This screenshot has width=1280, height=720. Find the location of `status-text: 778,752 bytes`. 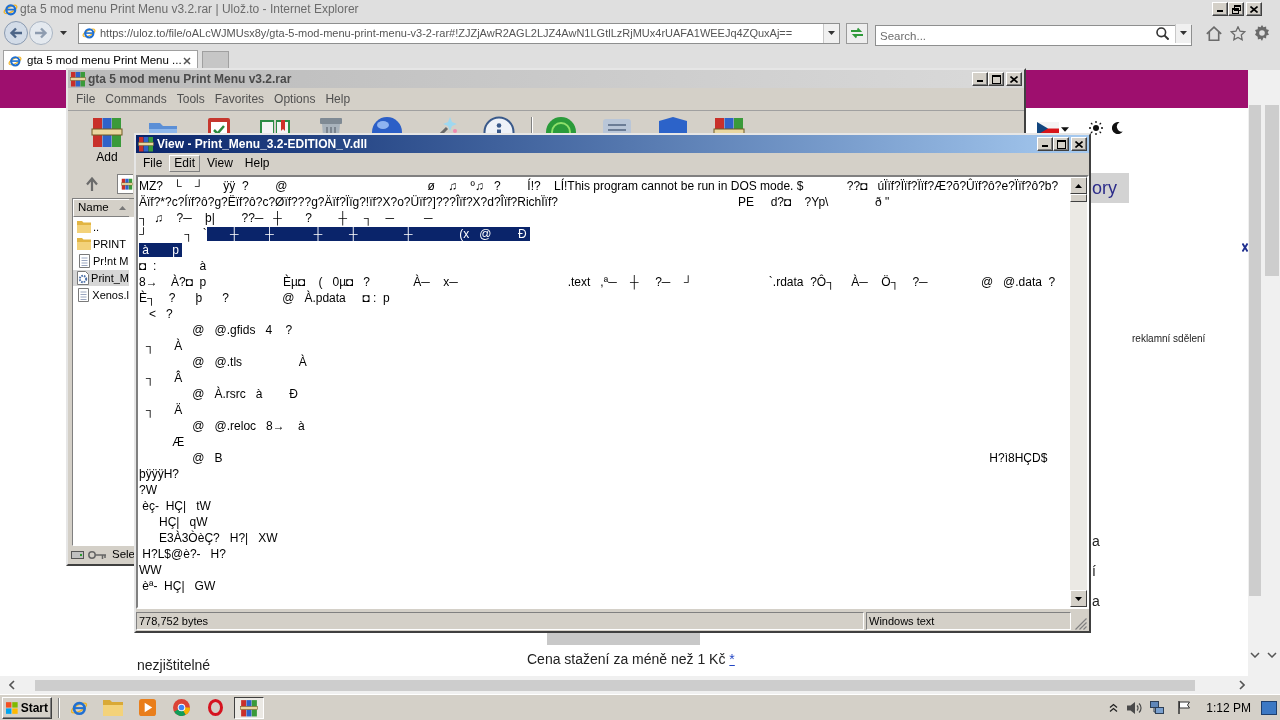

status-text: 778,752 bytes is located at coordinates (500, 621).